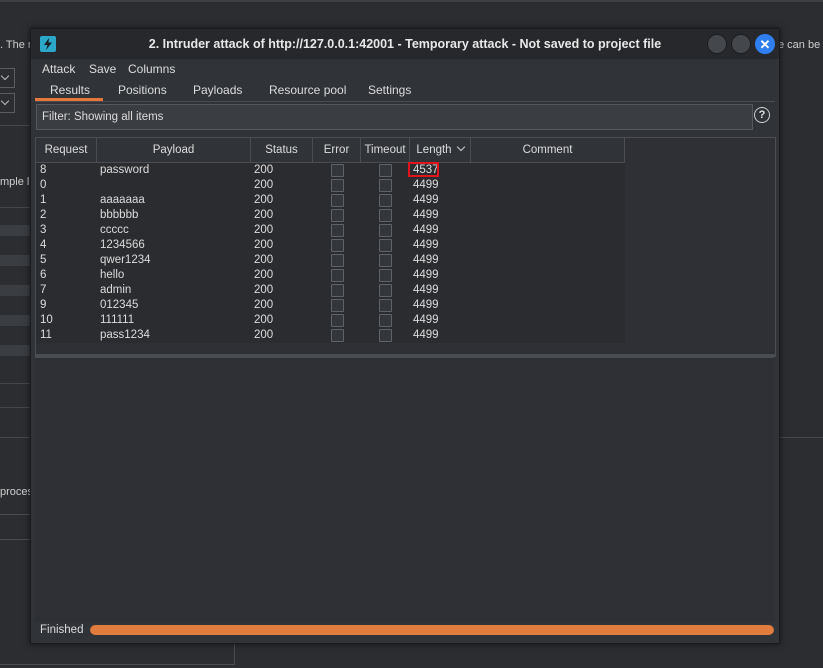 This screenshot has width=823, height=668. What do you see at coordinates (17, 492) in the screenshot?
I see `background-text-fragment: proces` at bounding box center [17, 492].